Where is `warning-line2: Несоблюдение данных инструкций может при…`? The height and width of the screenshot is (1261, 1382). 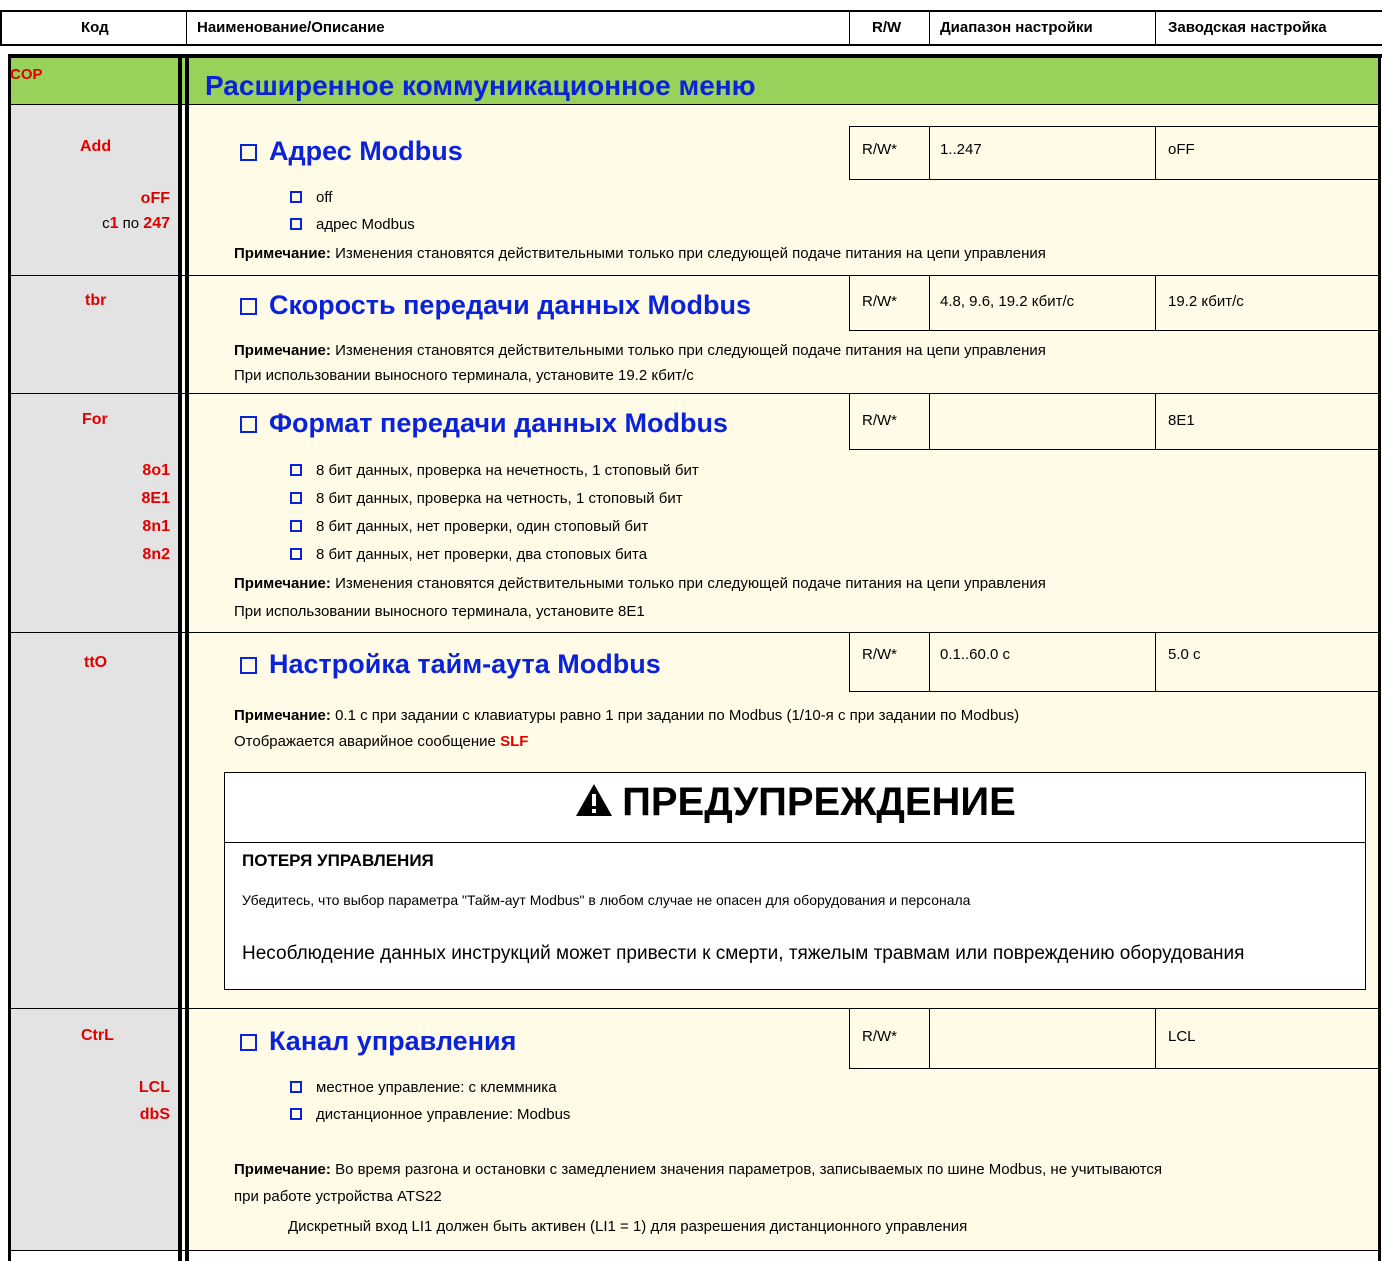
warning-line2: Несоблюдение данных инструкций может при… is located at coordinates (743, 953).